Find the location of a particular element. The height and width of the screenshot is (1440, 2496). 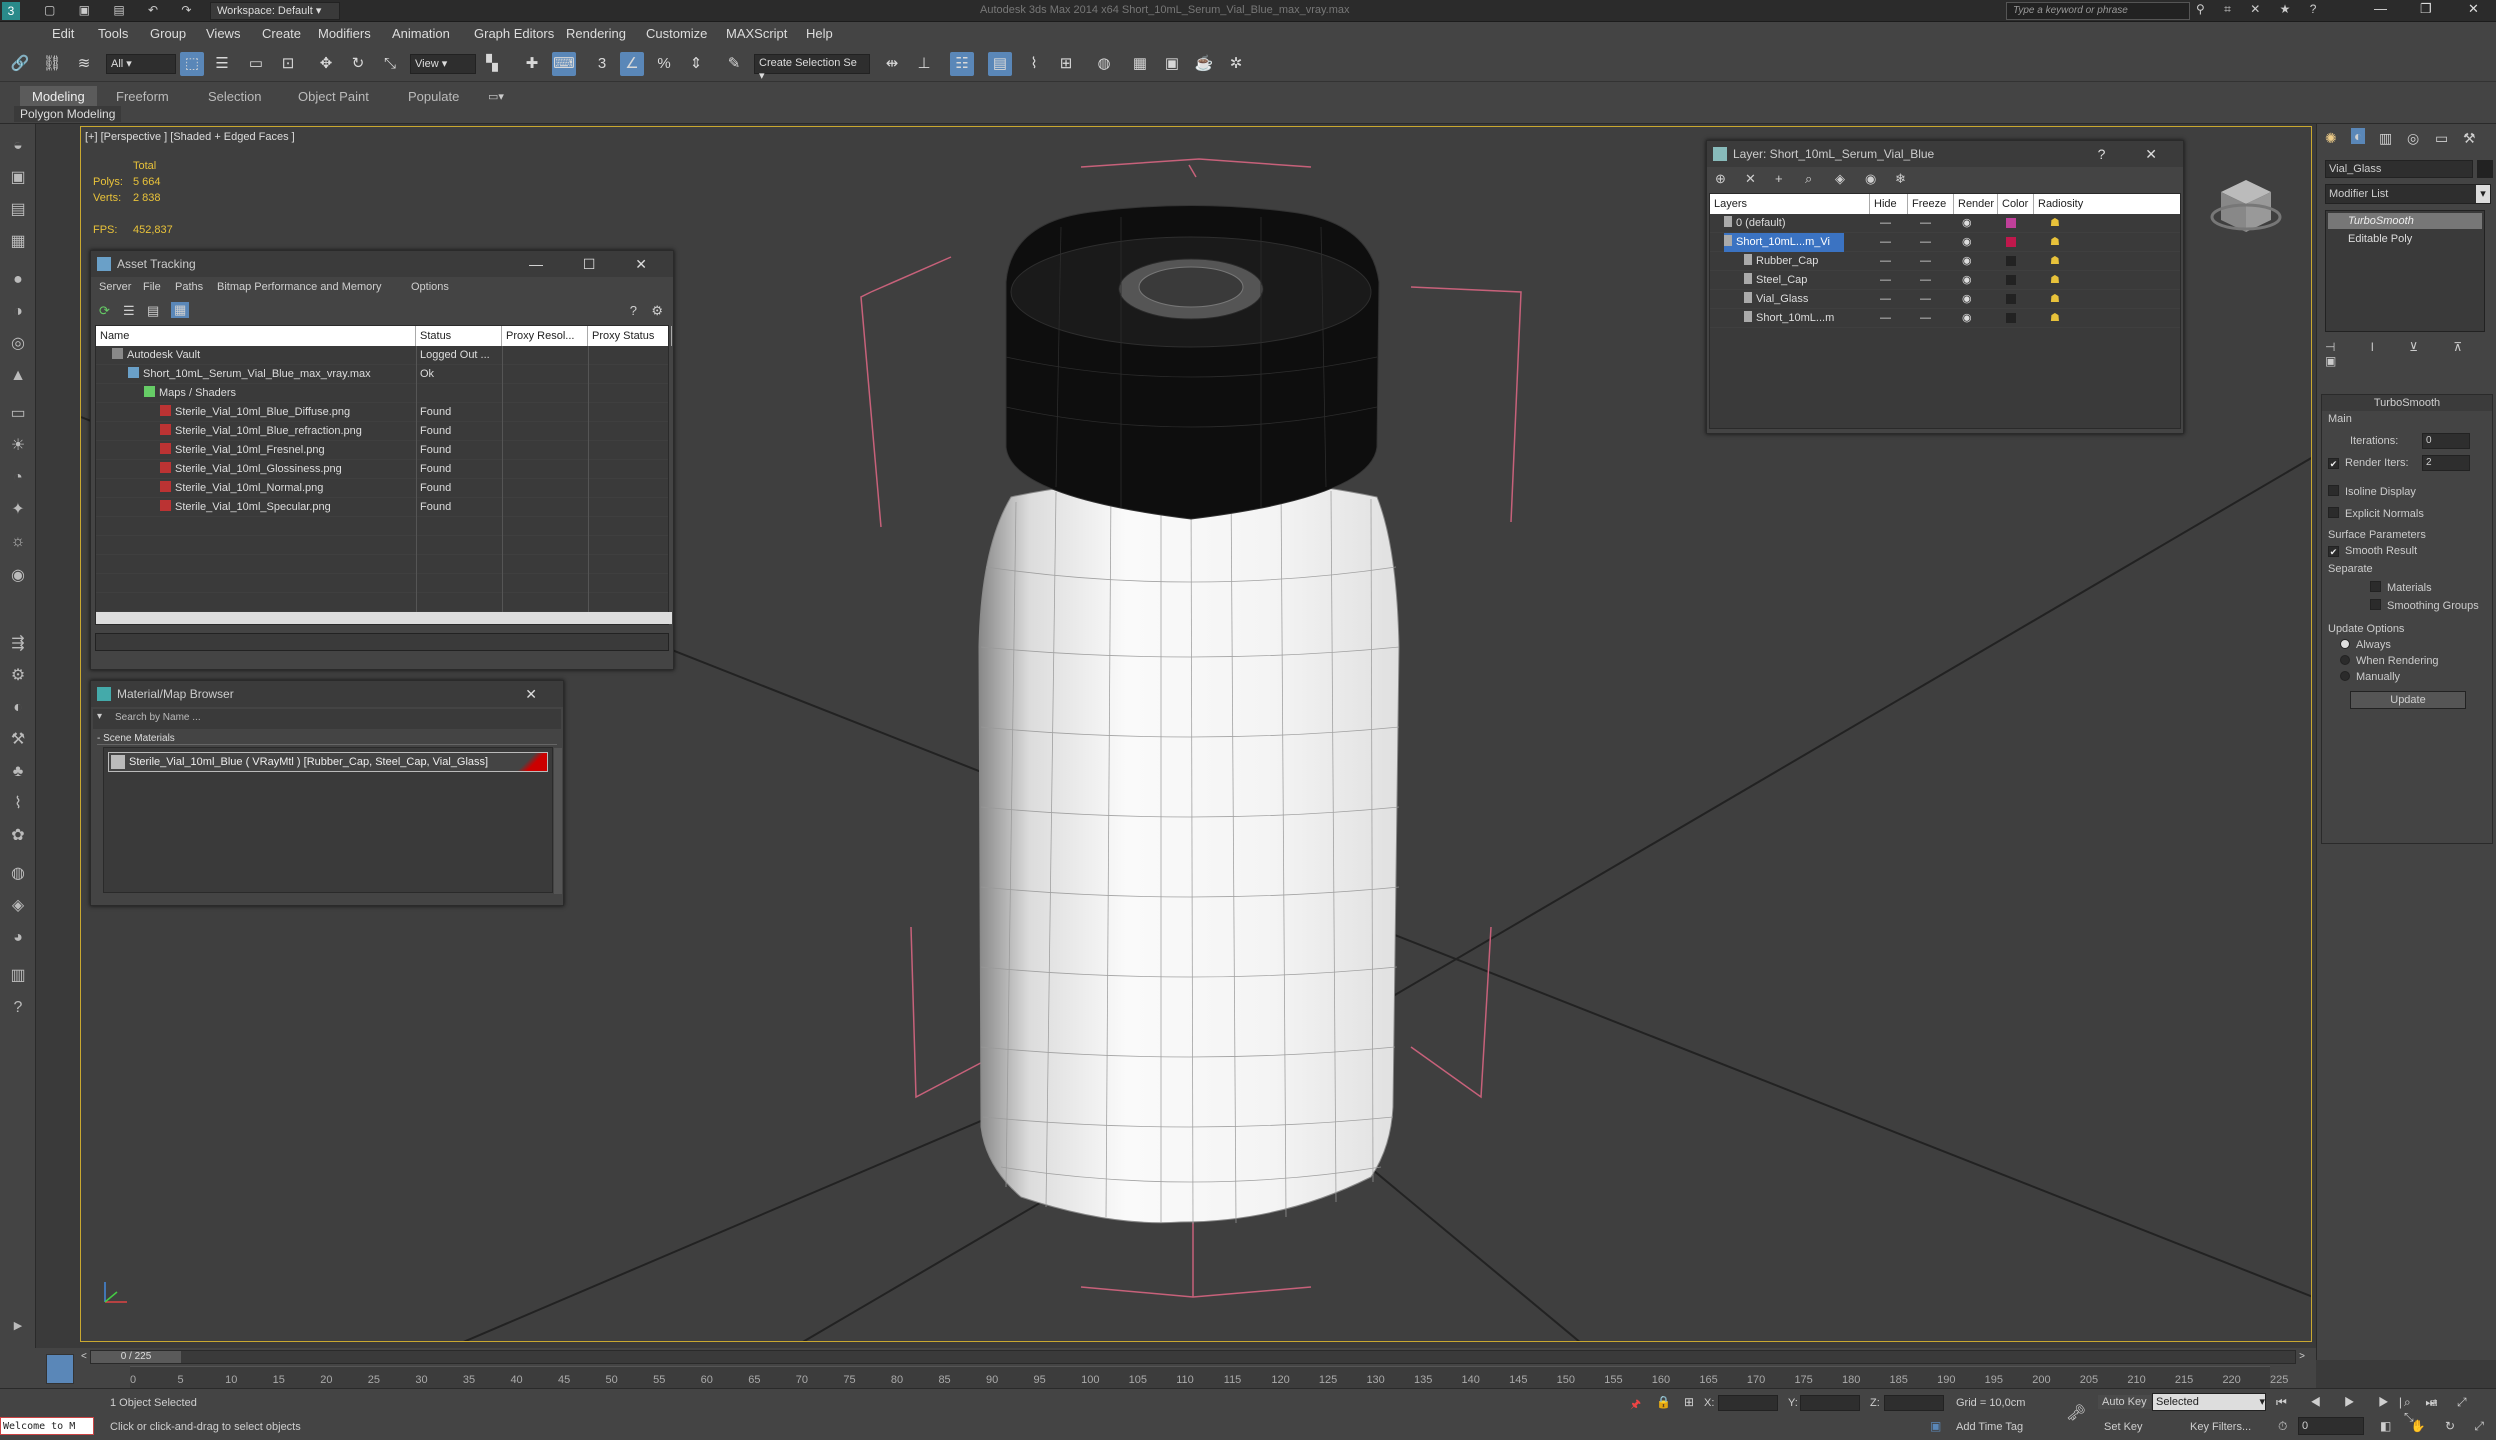

object-name-field: Vial_Glass is located at coordinates (2399, 169).